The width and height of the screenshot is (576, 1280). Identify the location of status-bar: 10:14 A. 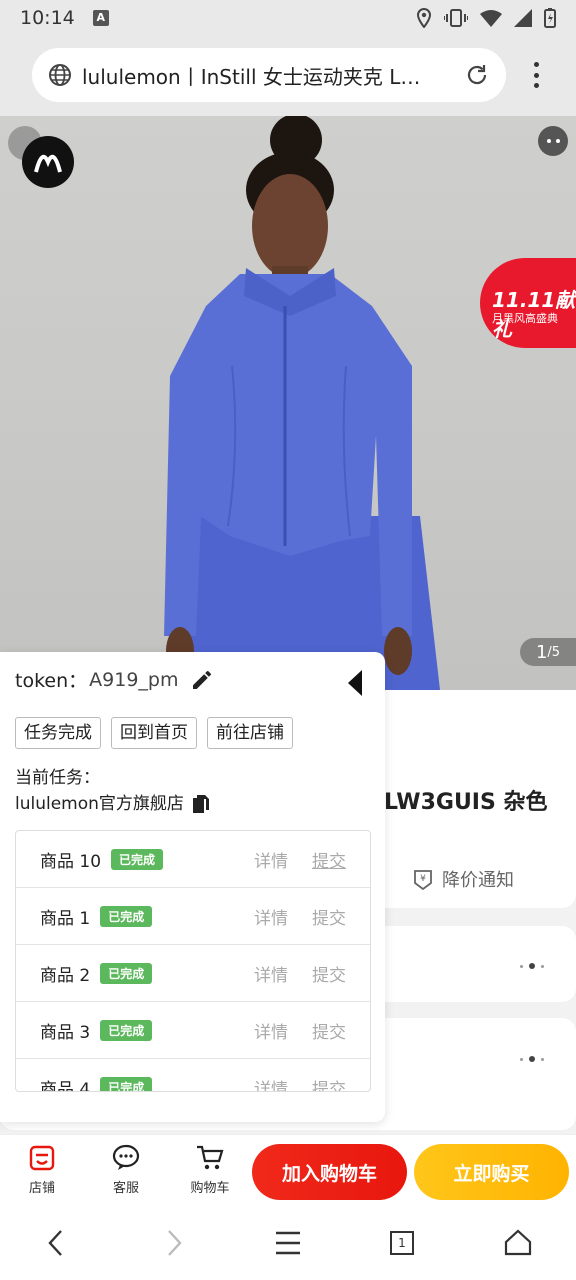
(288, 18).